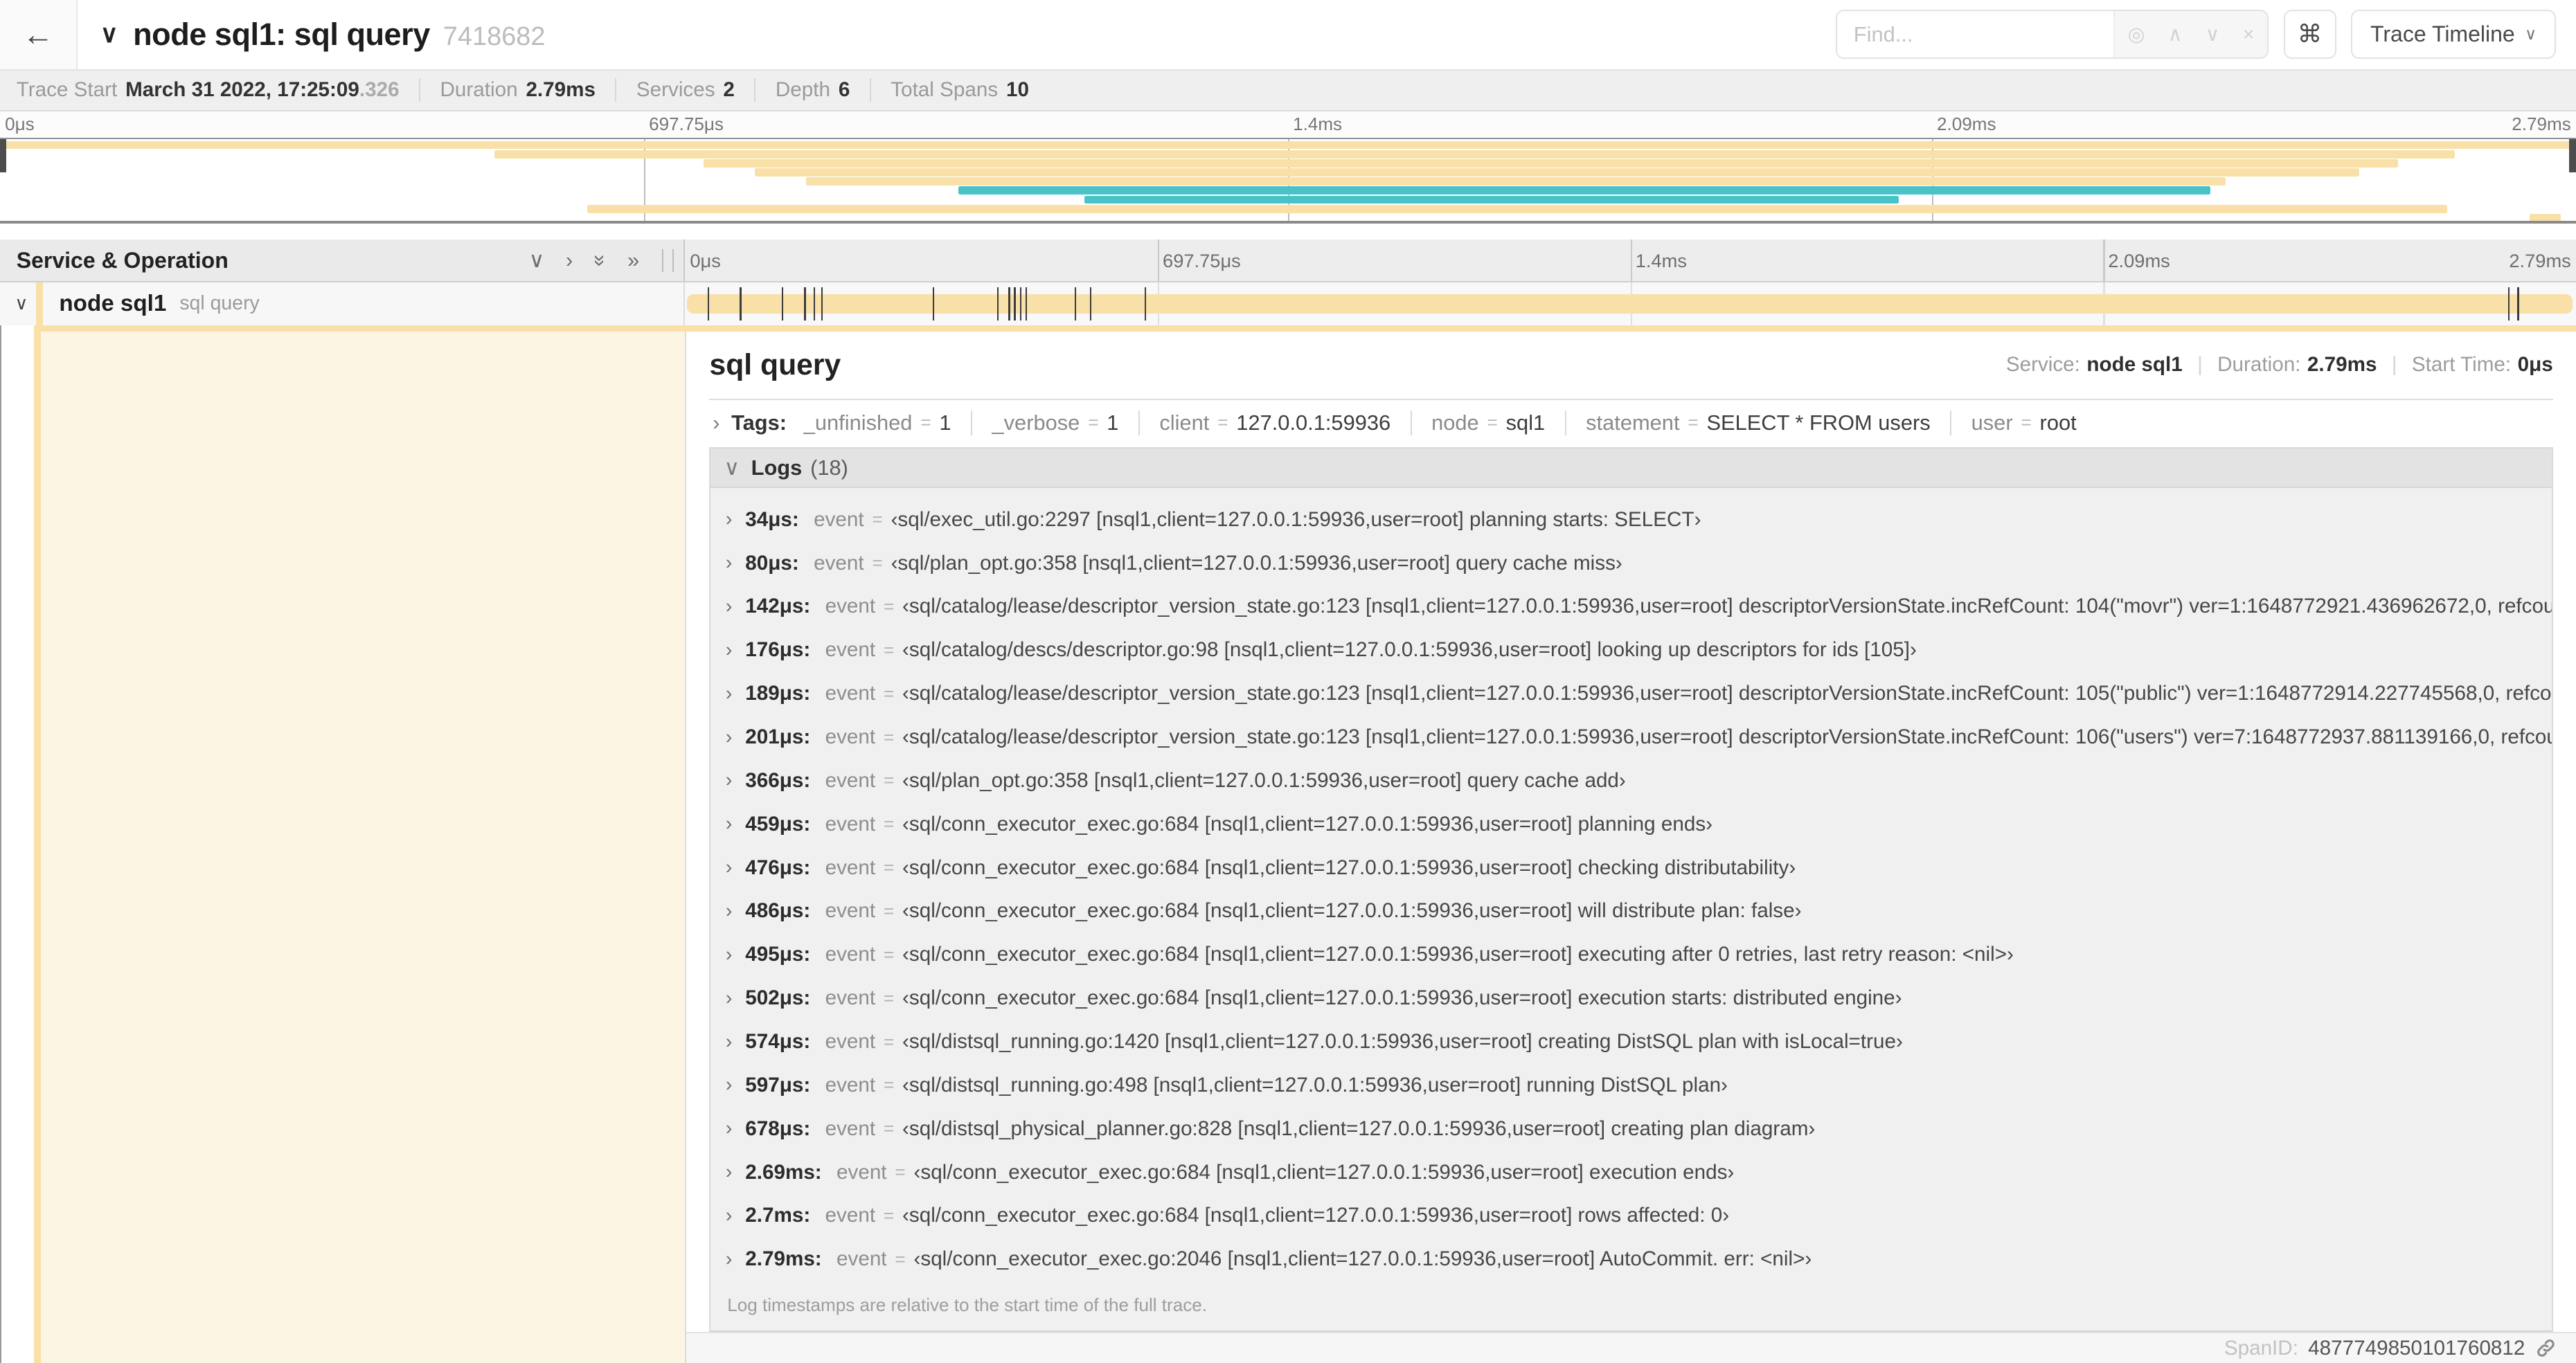  Describe the element at coordinates (675, 90) in the screenshot. I see `services-label: Services` at that location.